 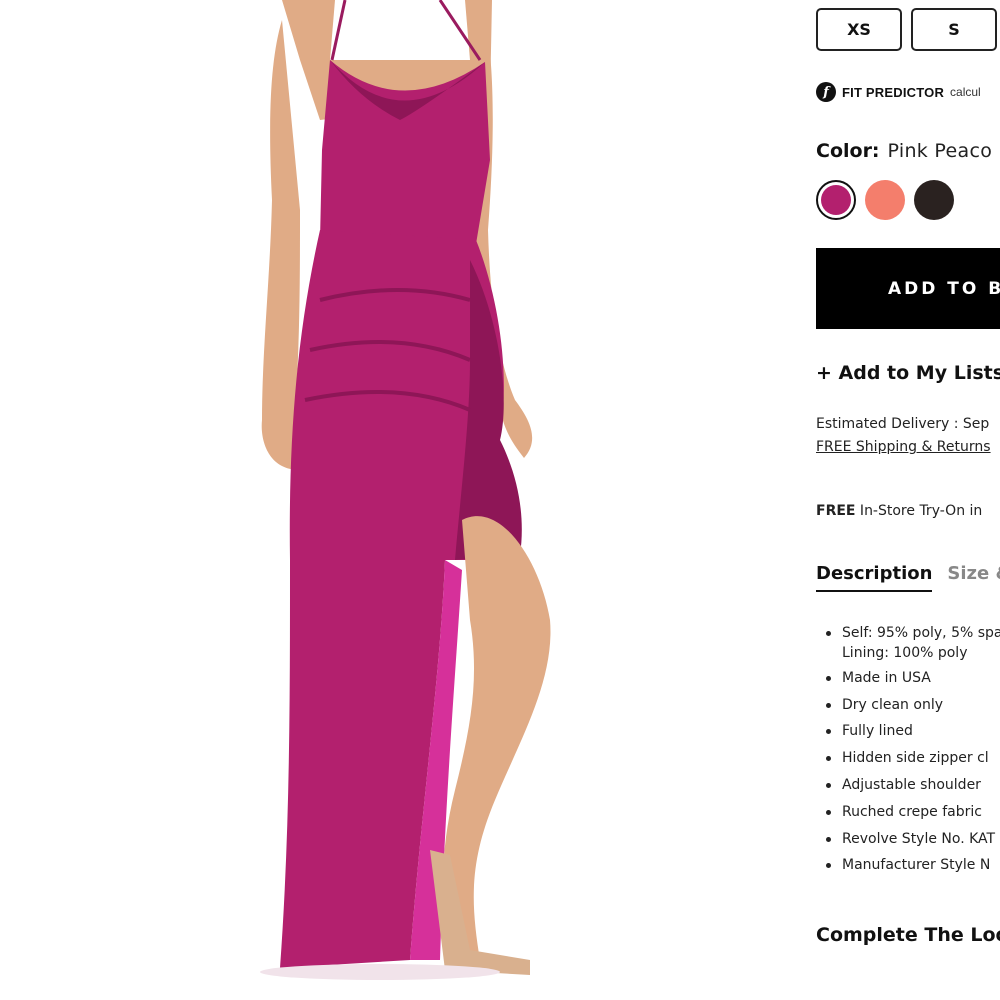 What do you see at coordinates (919, 511) in the screenshot?
I see `try-on-text: In-Store Try-On in` at bounding box center [919, 511].